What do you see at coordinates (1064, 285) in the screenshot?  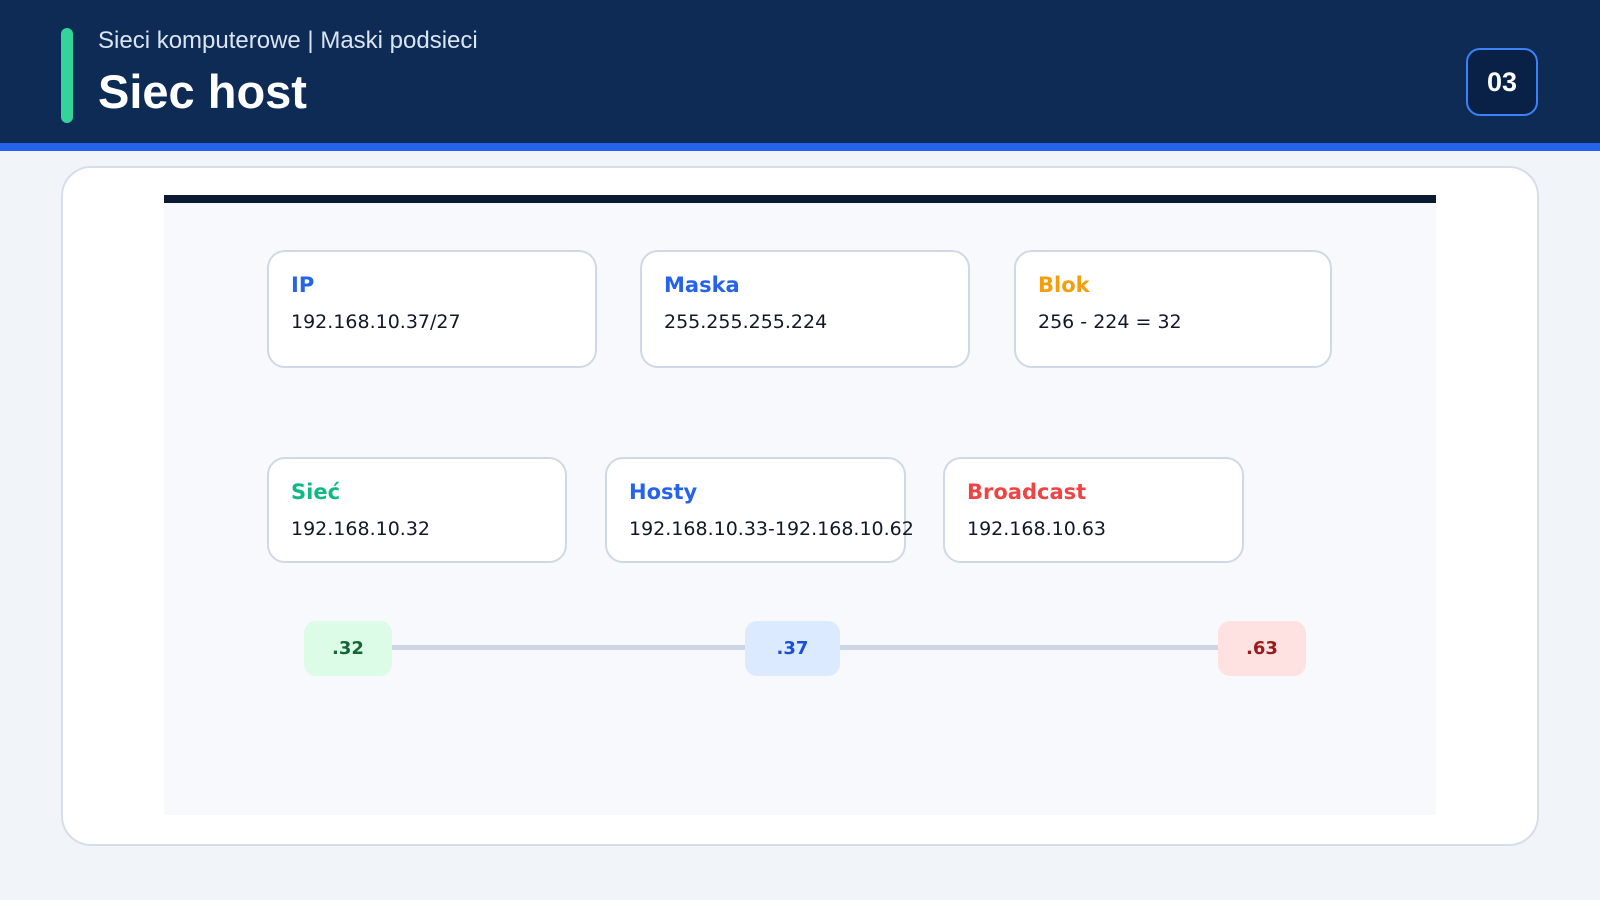 I see `block-label: Blok` at bounding box center [1064, 285].